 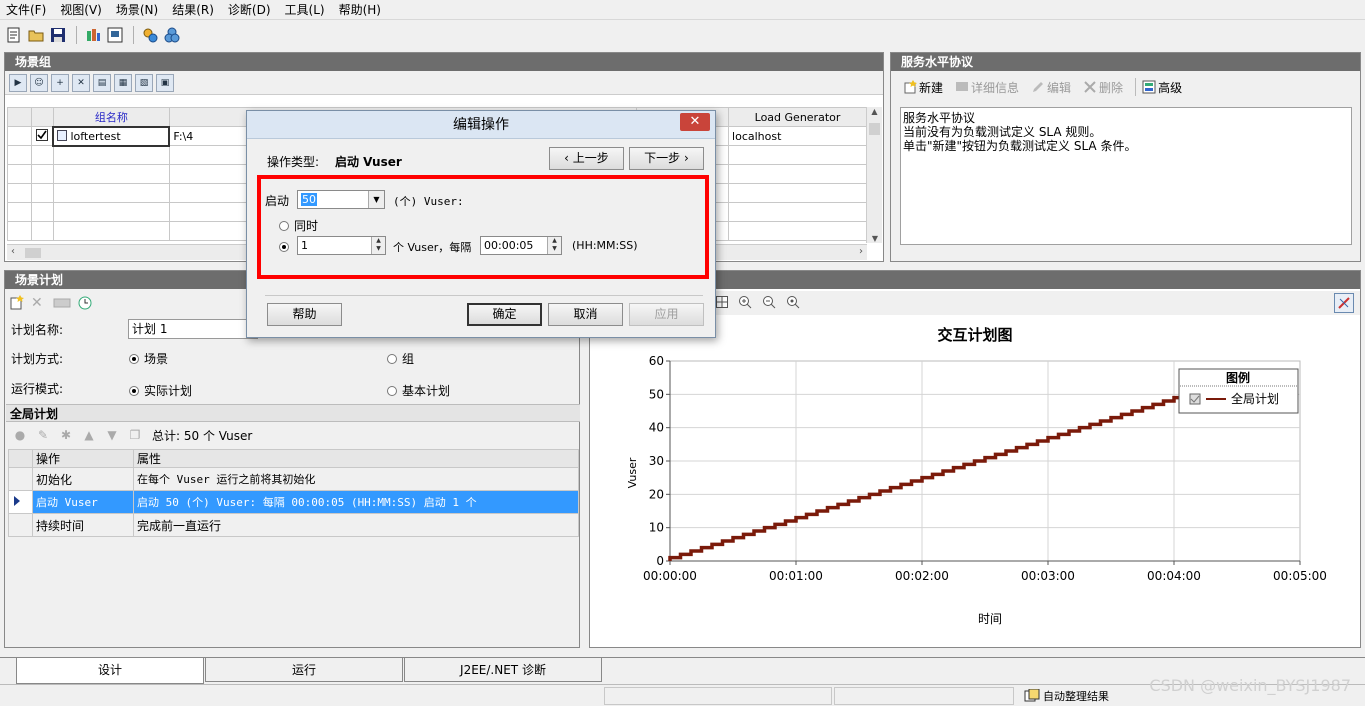 I want to click on group-name-header: 组名称, so click(x=111, y=117).